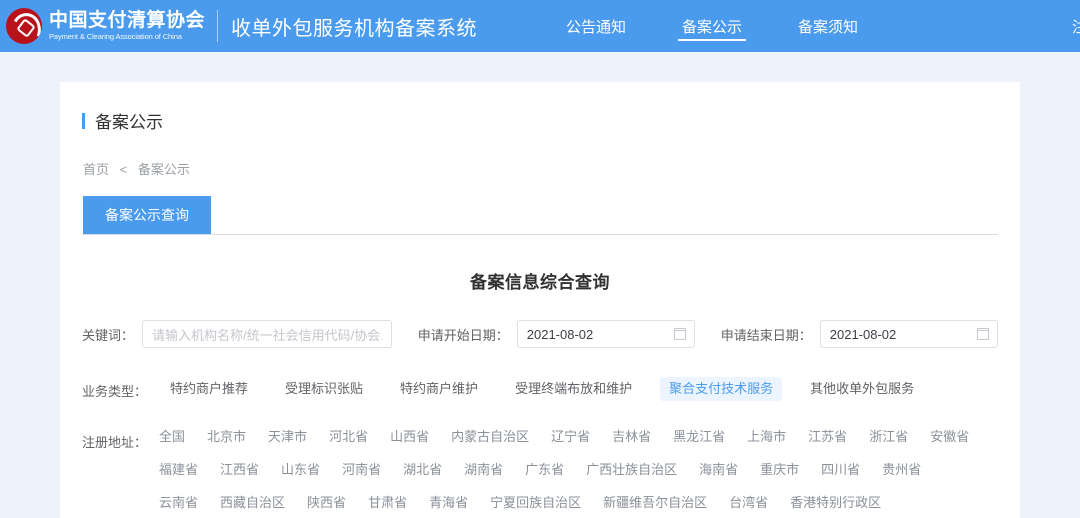 The width and height of the screenshot is (1080, 518). What do you see at coordinates (748, 503) in the screenshot?
I see `region-option: 台湾省` at bounding box center [748, 503].